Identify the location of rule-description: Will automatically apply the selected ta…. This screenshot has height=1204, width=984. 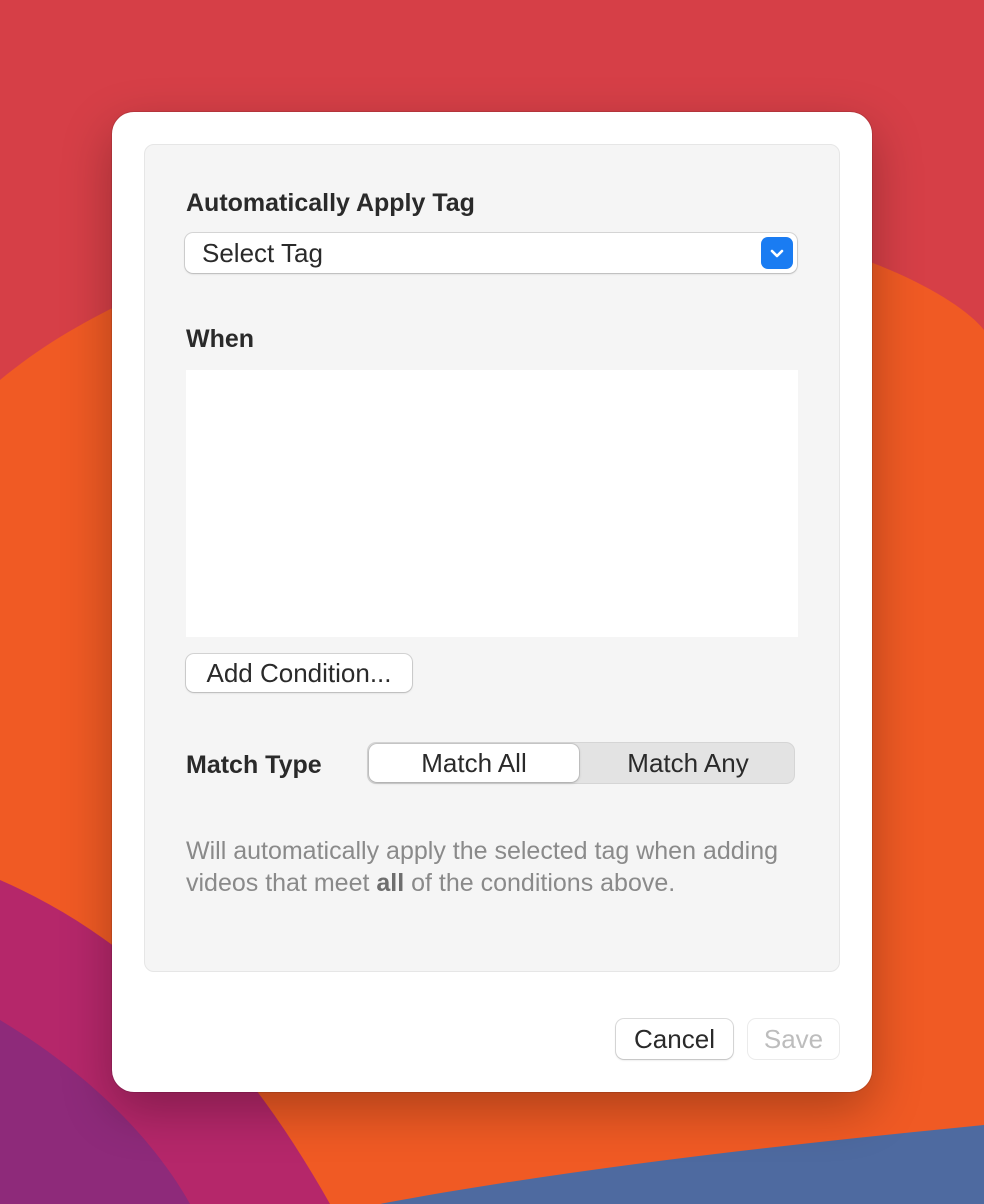
(486, 867).